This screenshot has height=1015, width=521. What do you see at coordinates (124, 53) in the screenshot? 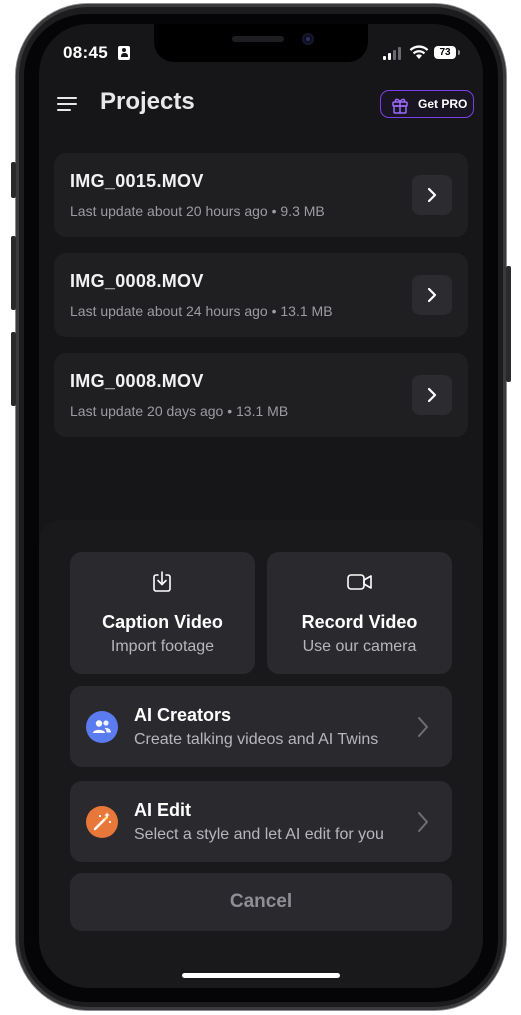
I see `contact-card-icon` at bounding box center [124, 53].